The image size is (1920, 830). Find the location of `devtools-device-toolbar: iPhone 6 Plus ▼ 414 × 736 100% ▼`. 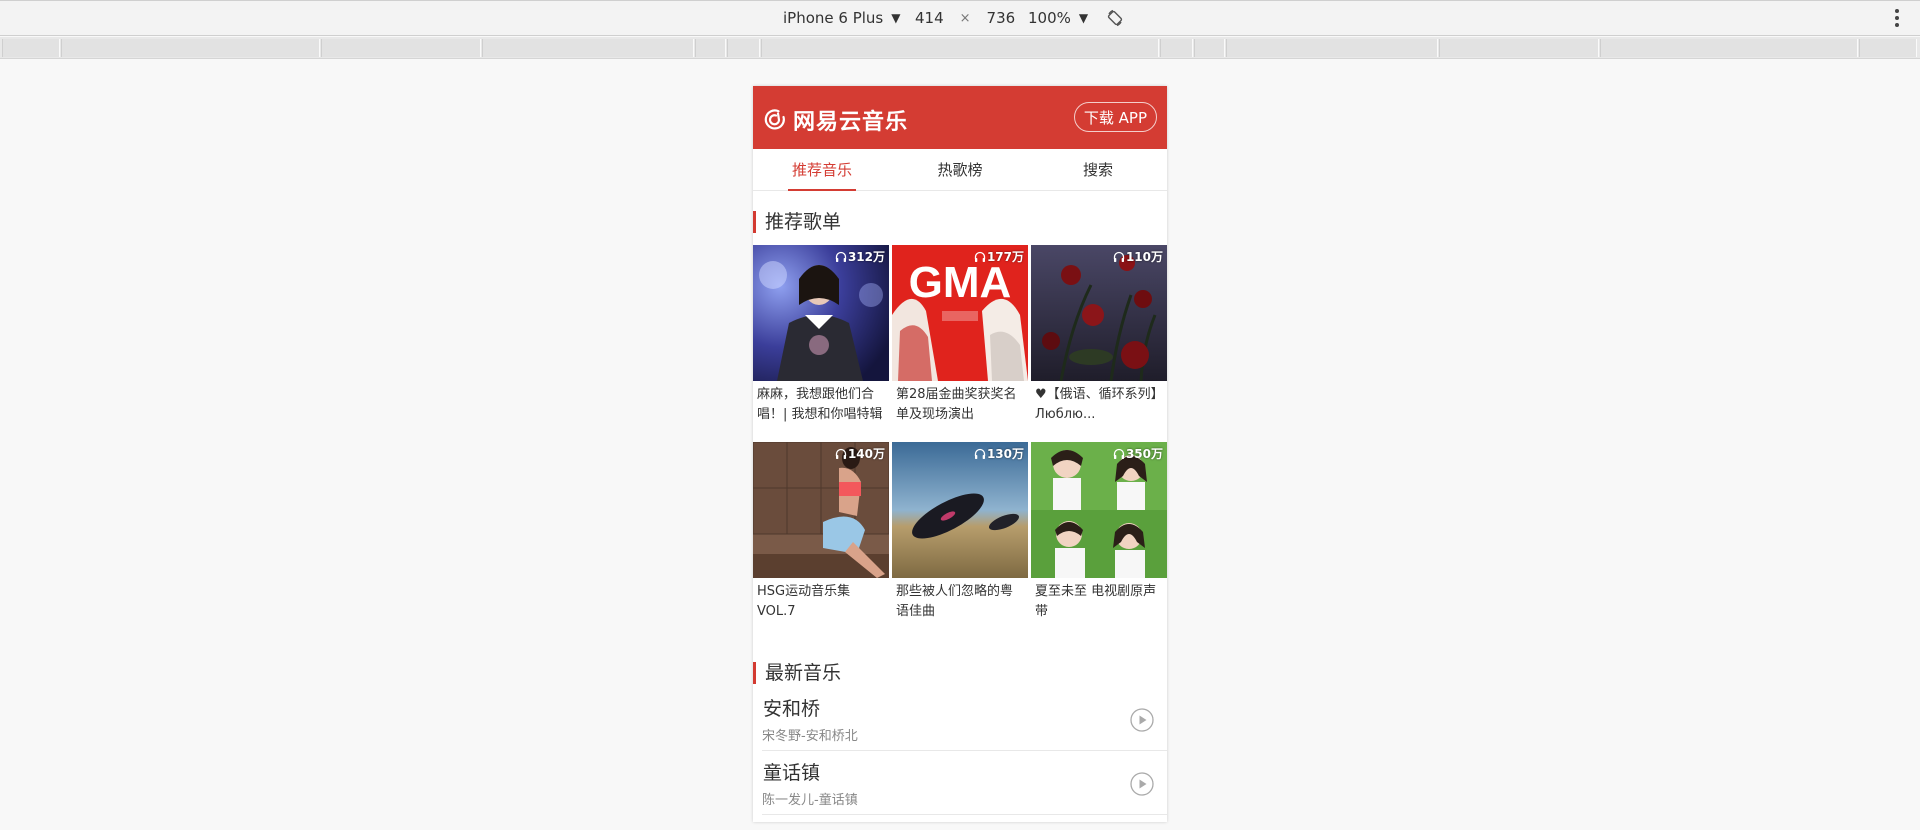

devtools-device-toolbar: iPhone 6 Plus ▼ 414 × 736 100% ▼ is located at coordinates (960, 18).